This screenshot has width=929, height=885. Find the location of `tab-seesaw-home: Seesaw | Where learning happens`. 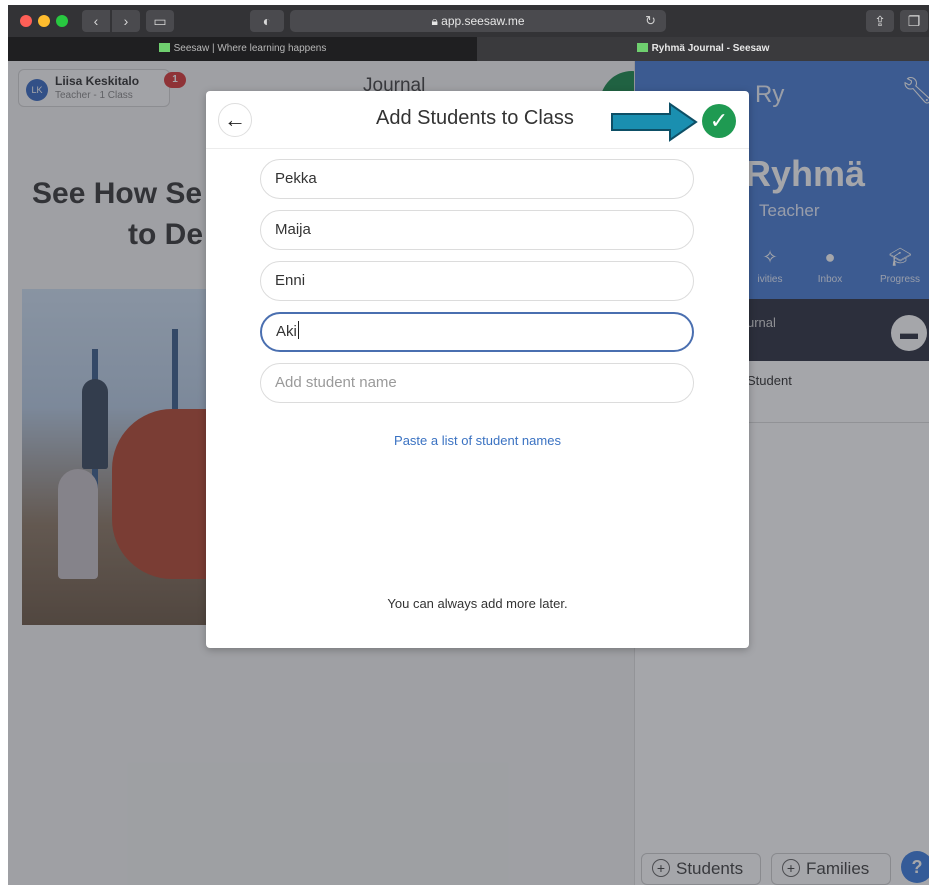

tab-seesaw-home: Seesaw | Where learning happens is located at coordinates (242, 49).